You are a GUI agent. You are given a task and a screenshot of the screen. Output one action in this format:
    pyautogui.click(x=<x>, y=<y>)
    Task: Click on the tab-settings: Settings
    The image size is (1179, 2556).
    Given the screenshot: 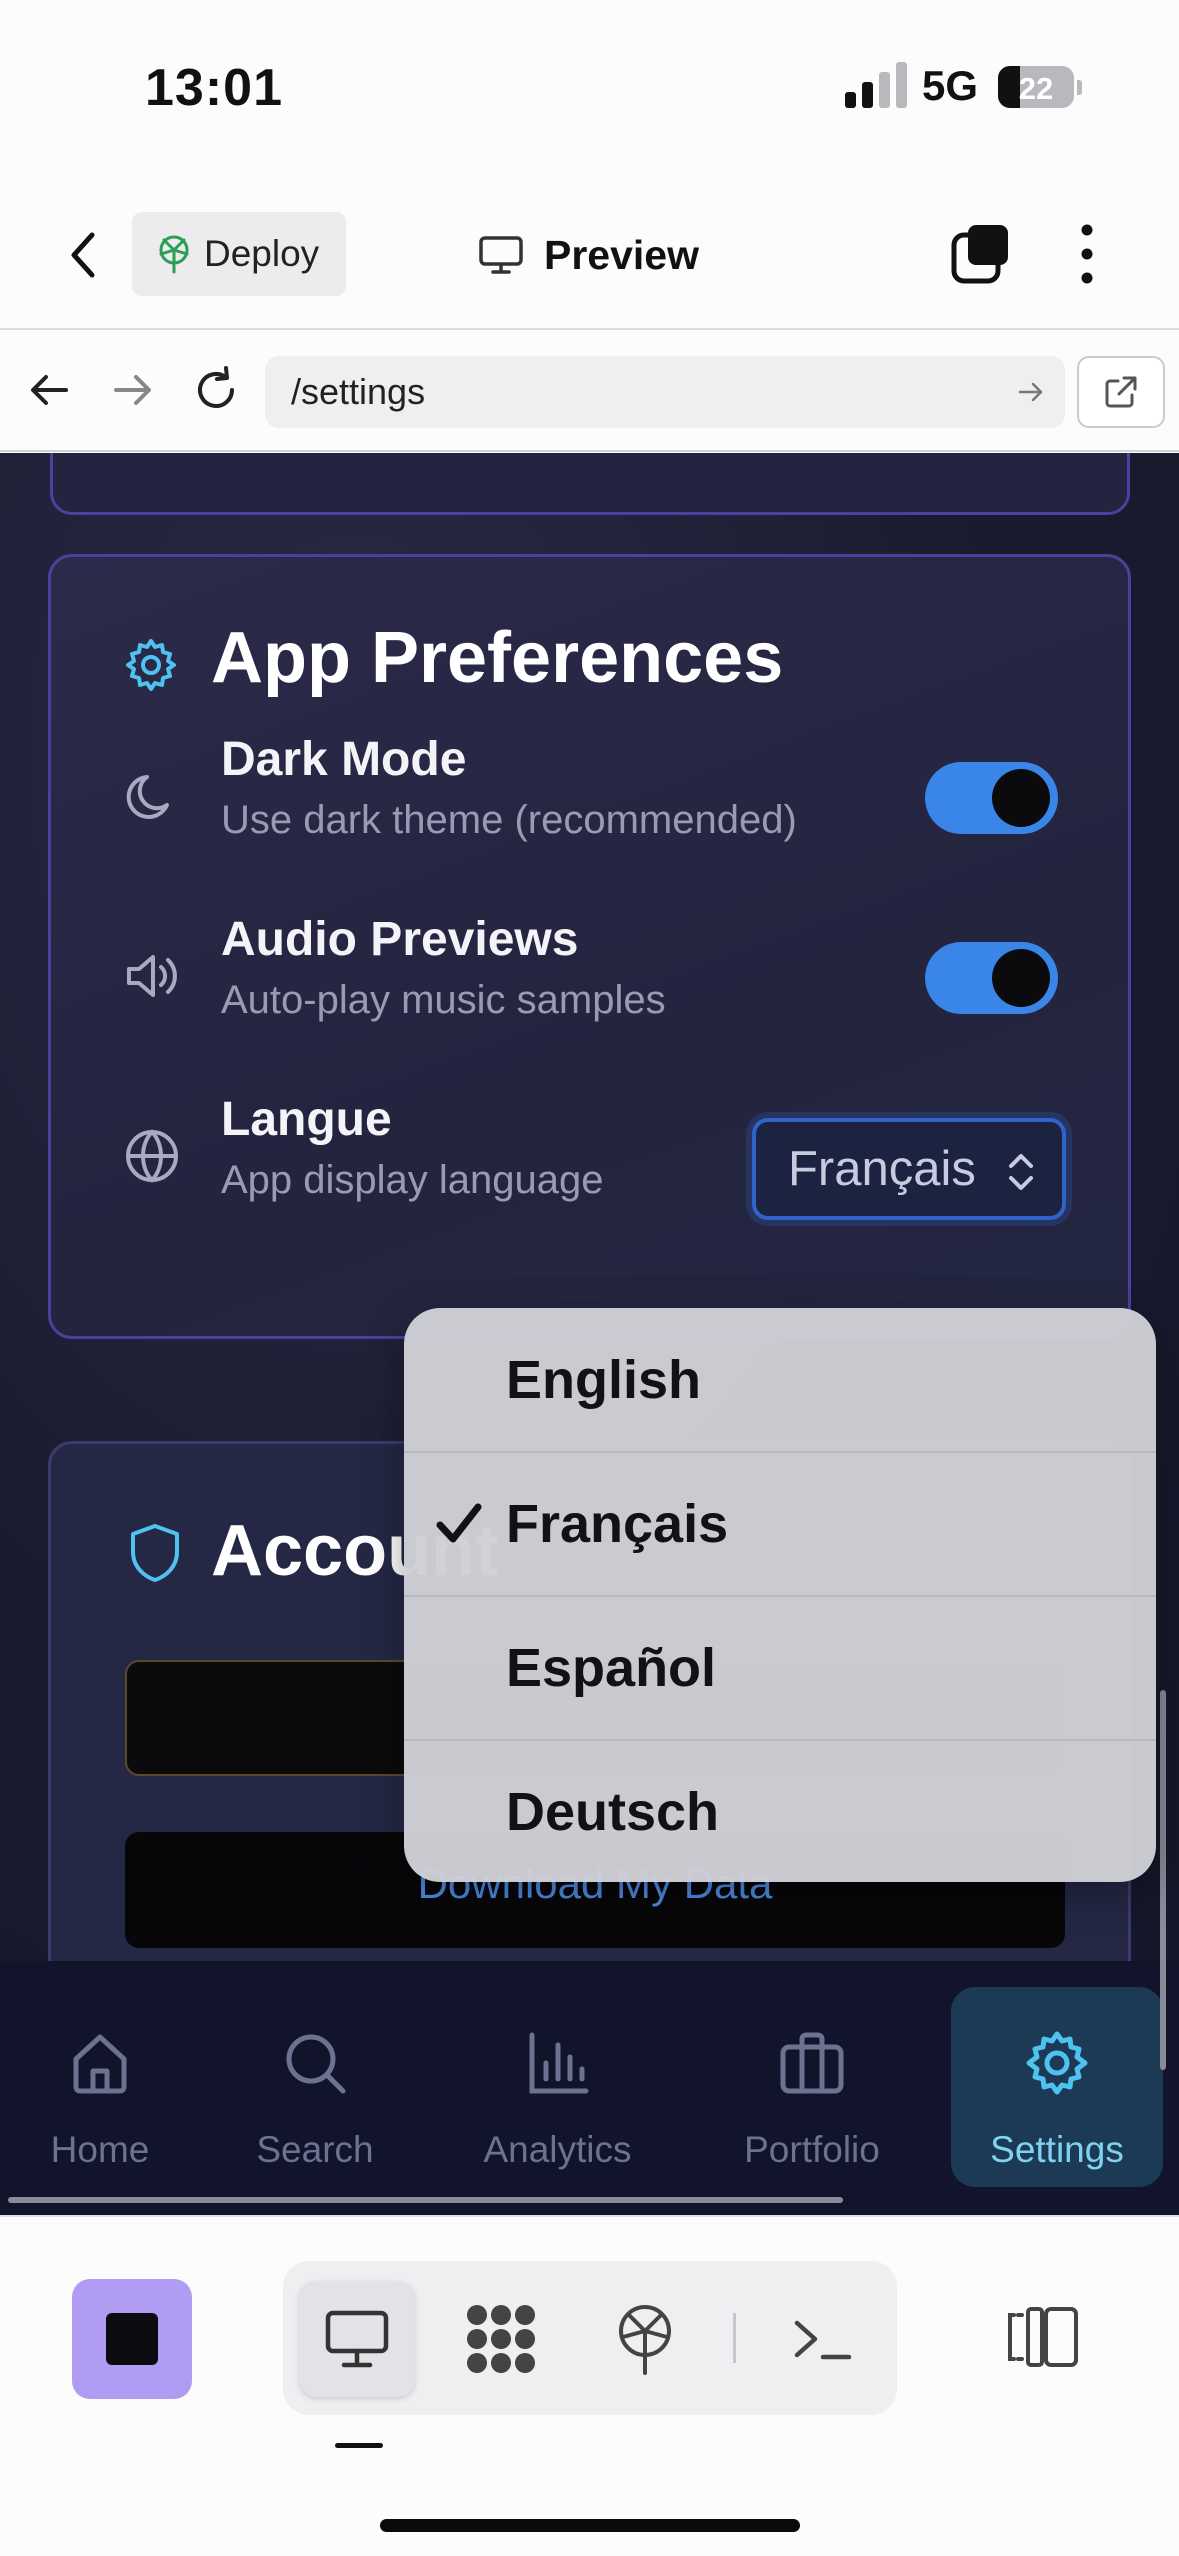 What is the action you would take?
    pyautogui.click(x=1057, y=2087)
    